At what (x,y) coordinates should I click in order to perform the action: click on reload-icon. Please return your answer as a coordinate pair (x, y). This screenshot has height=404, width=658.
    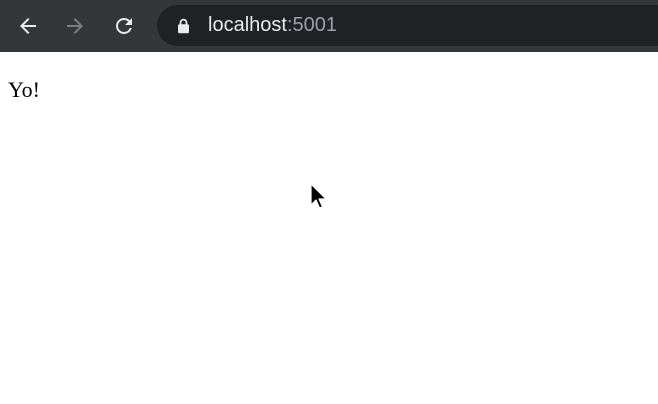
    Looking at the image, I should click on (124, 26).